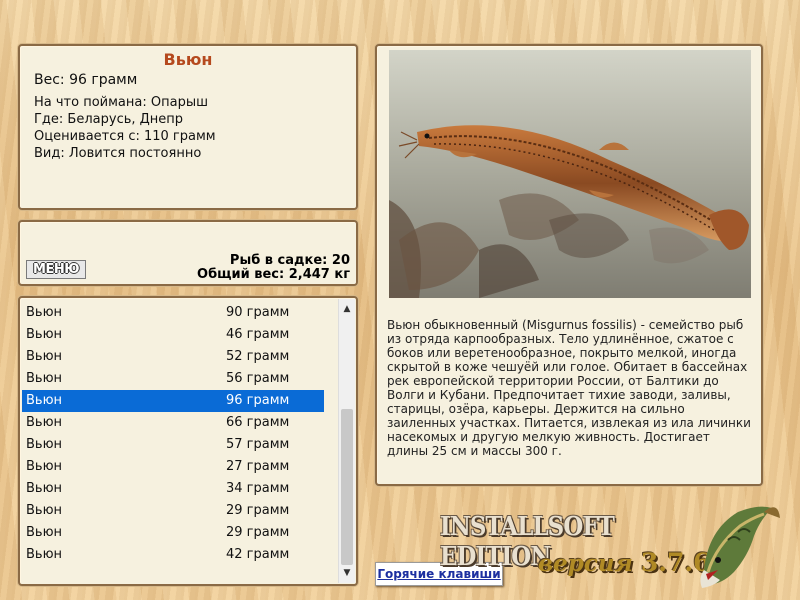 This screenshot has width=800, height=600. I want to click on list-item-weight: 52 грамм, so click(258, 356).